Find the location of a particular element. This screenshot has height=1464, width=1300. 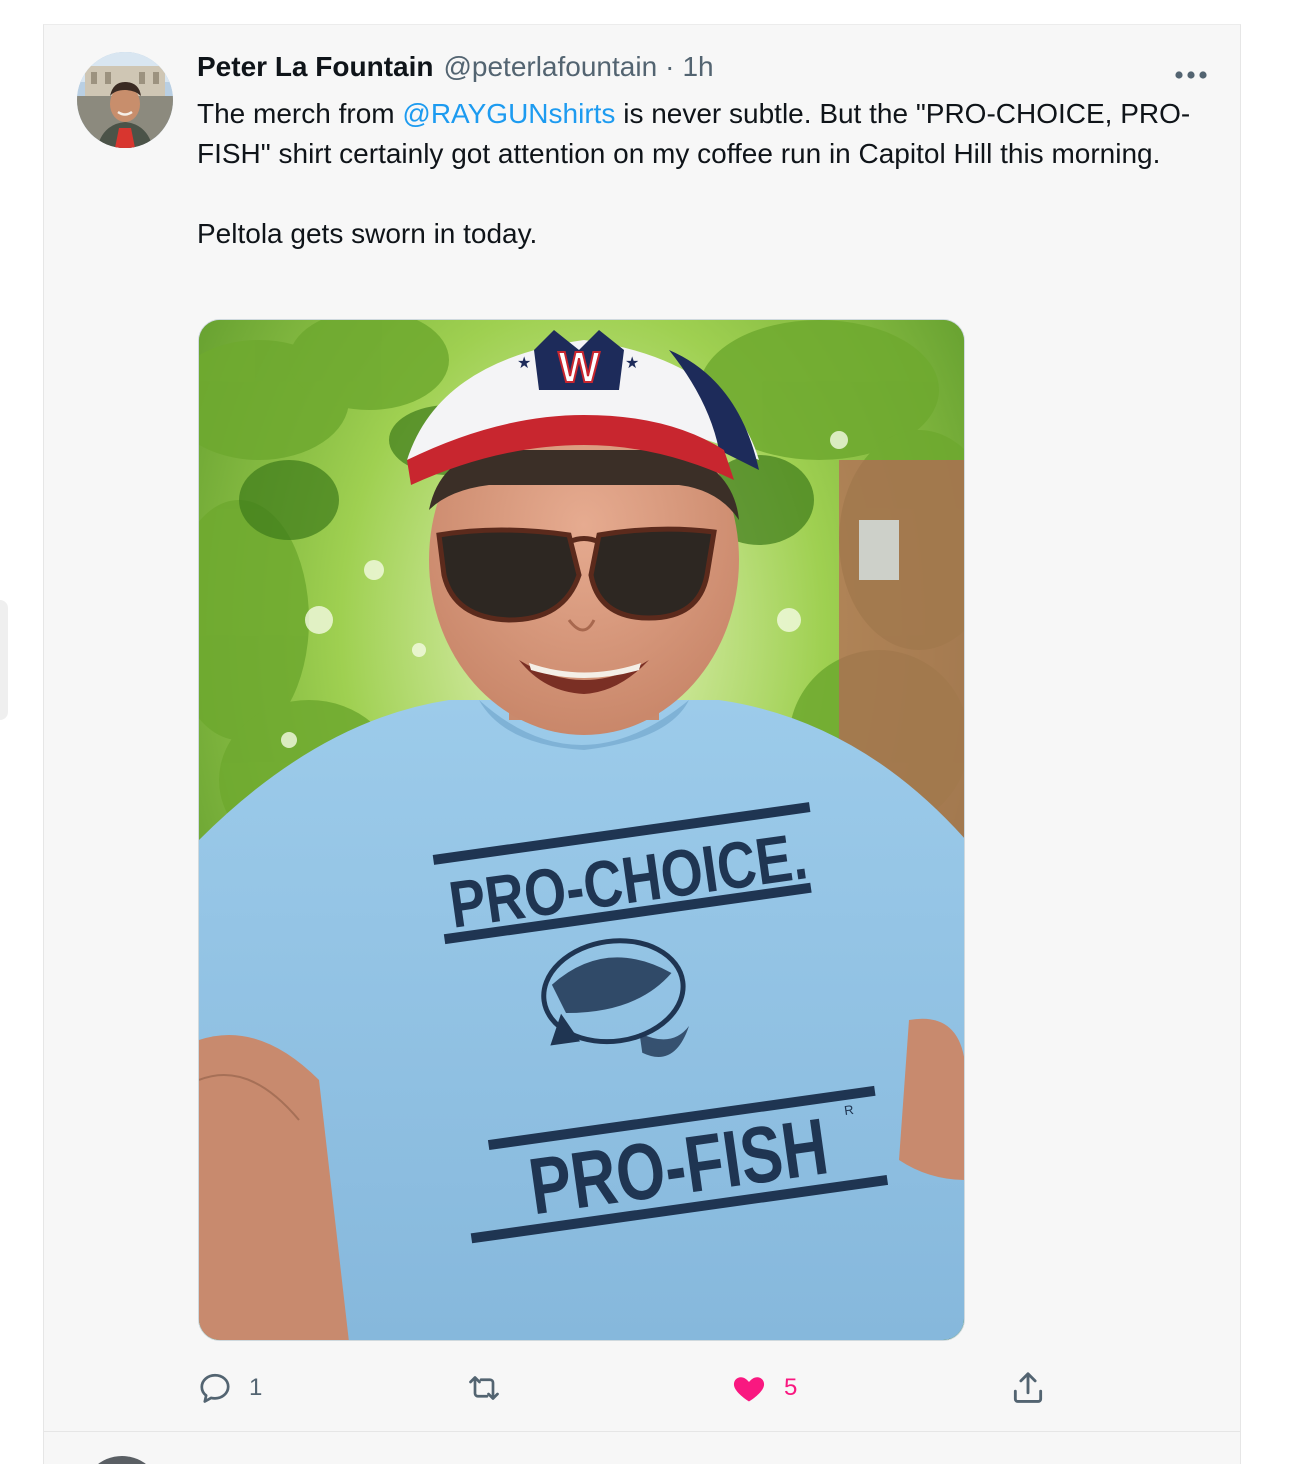

heart-icon is located at coordinates (749, 1389).